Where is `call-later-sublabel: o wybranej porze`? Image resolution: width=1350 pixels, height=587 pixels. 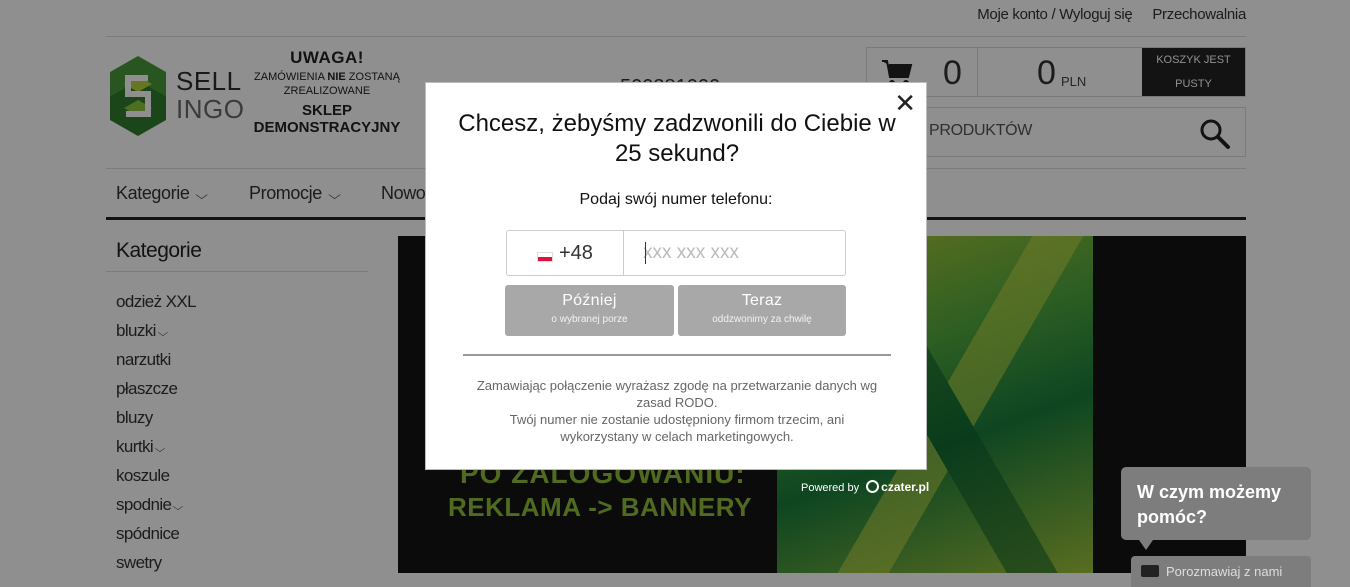 call-later-sublabel: o wybranej porze is located at coordinates (589, 319).